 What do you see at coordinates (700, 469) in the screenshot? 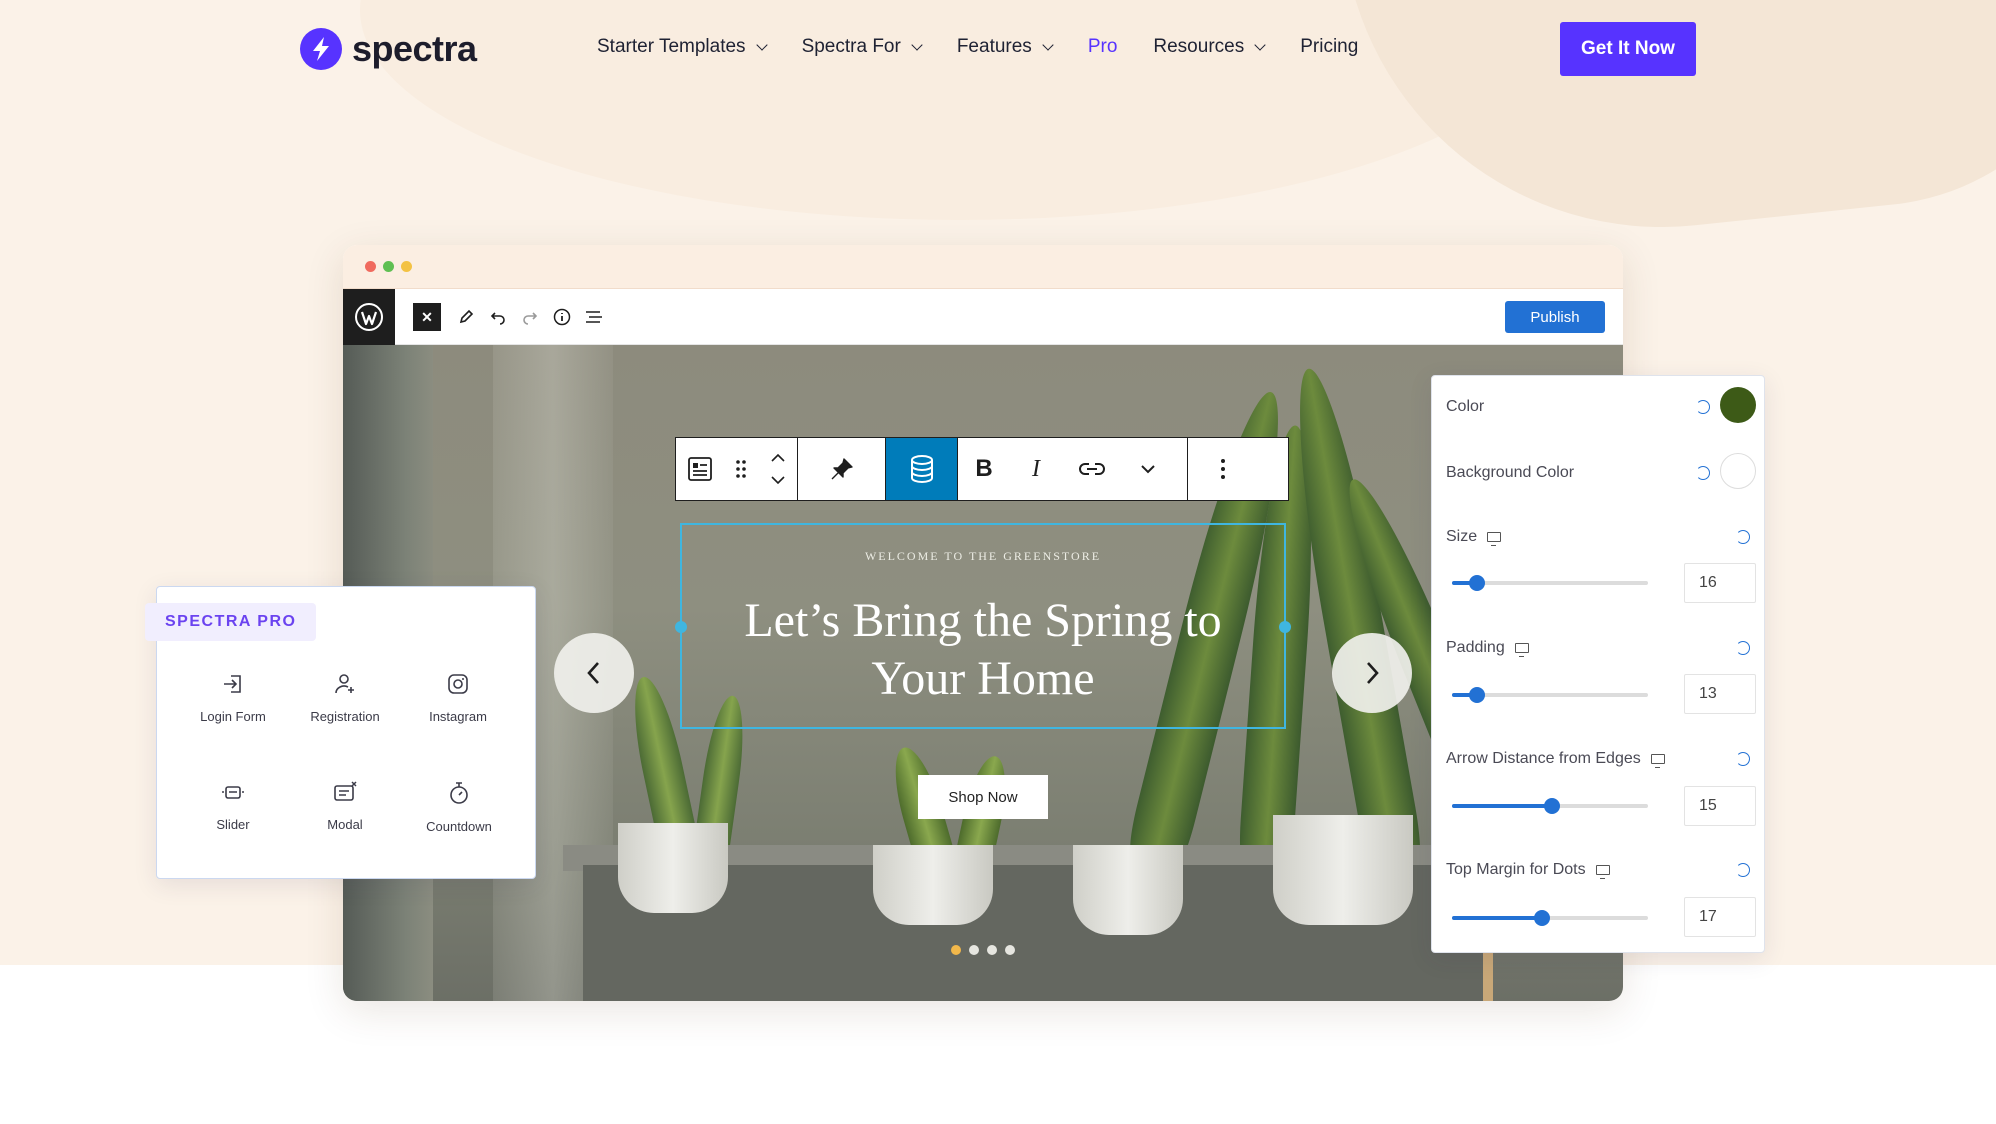
I see `block-icon` at bounding box center [700, 469].